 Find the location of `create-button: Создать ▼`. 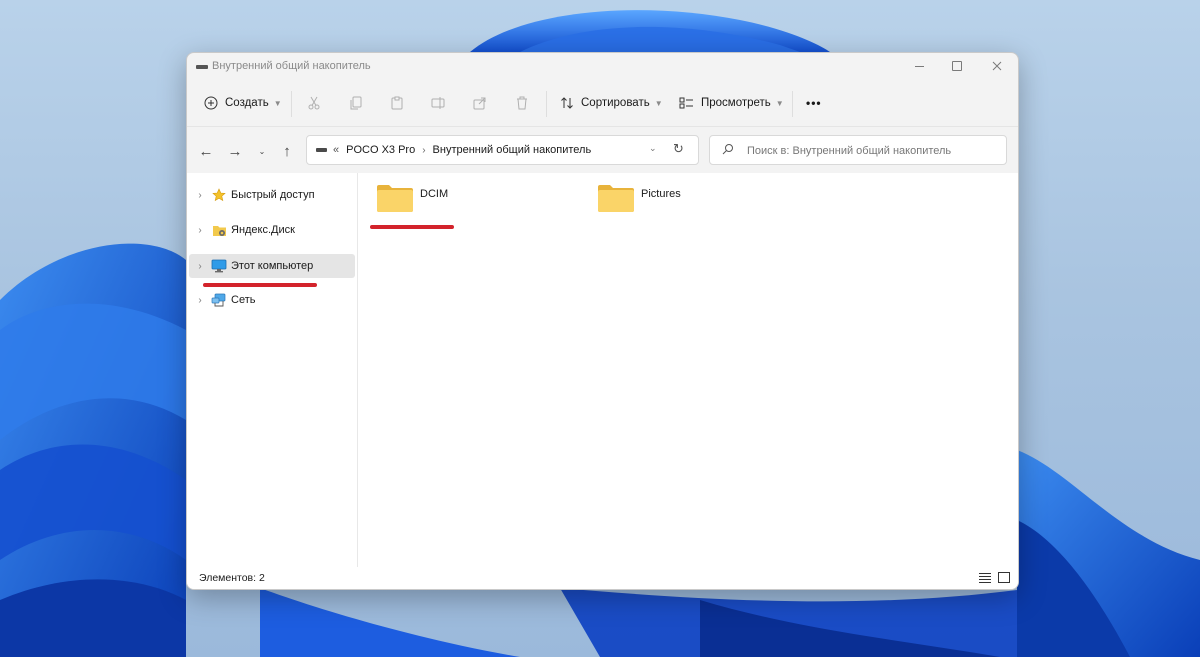

create-button: Создать ▼ is located at coordinates (243, 103).